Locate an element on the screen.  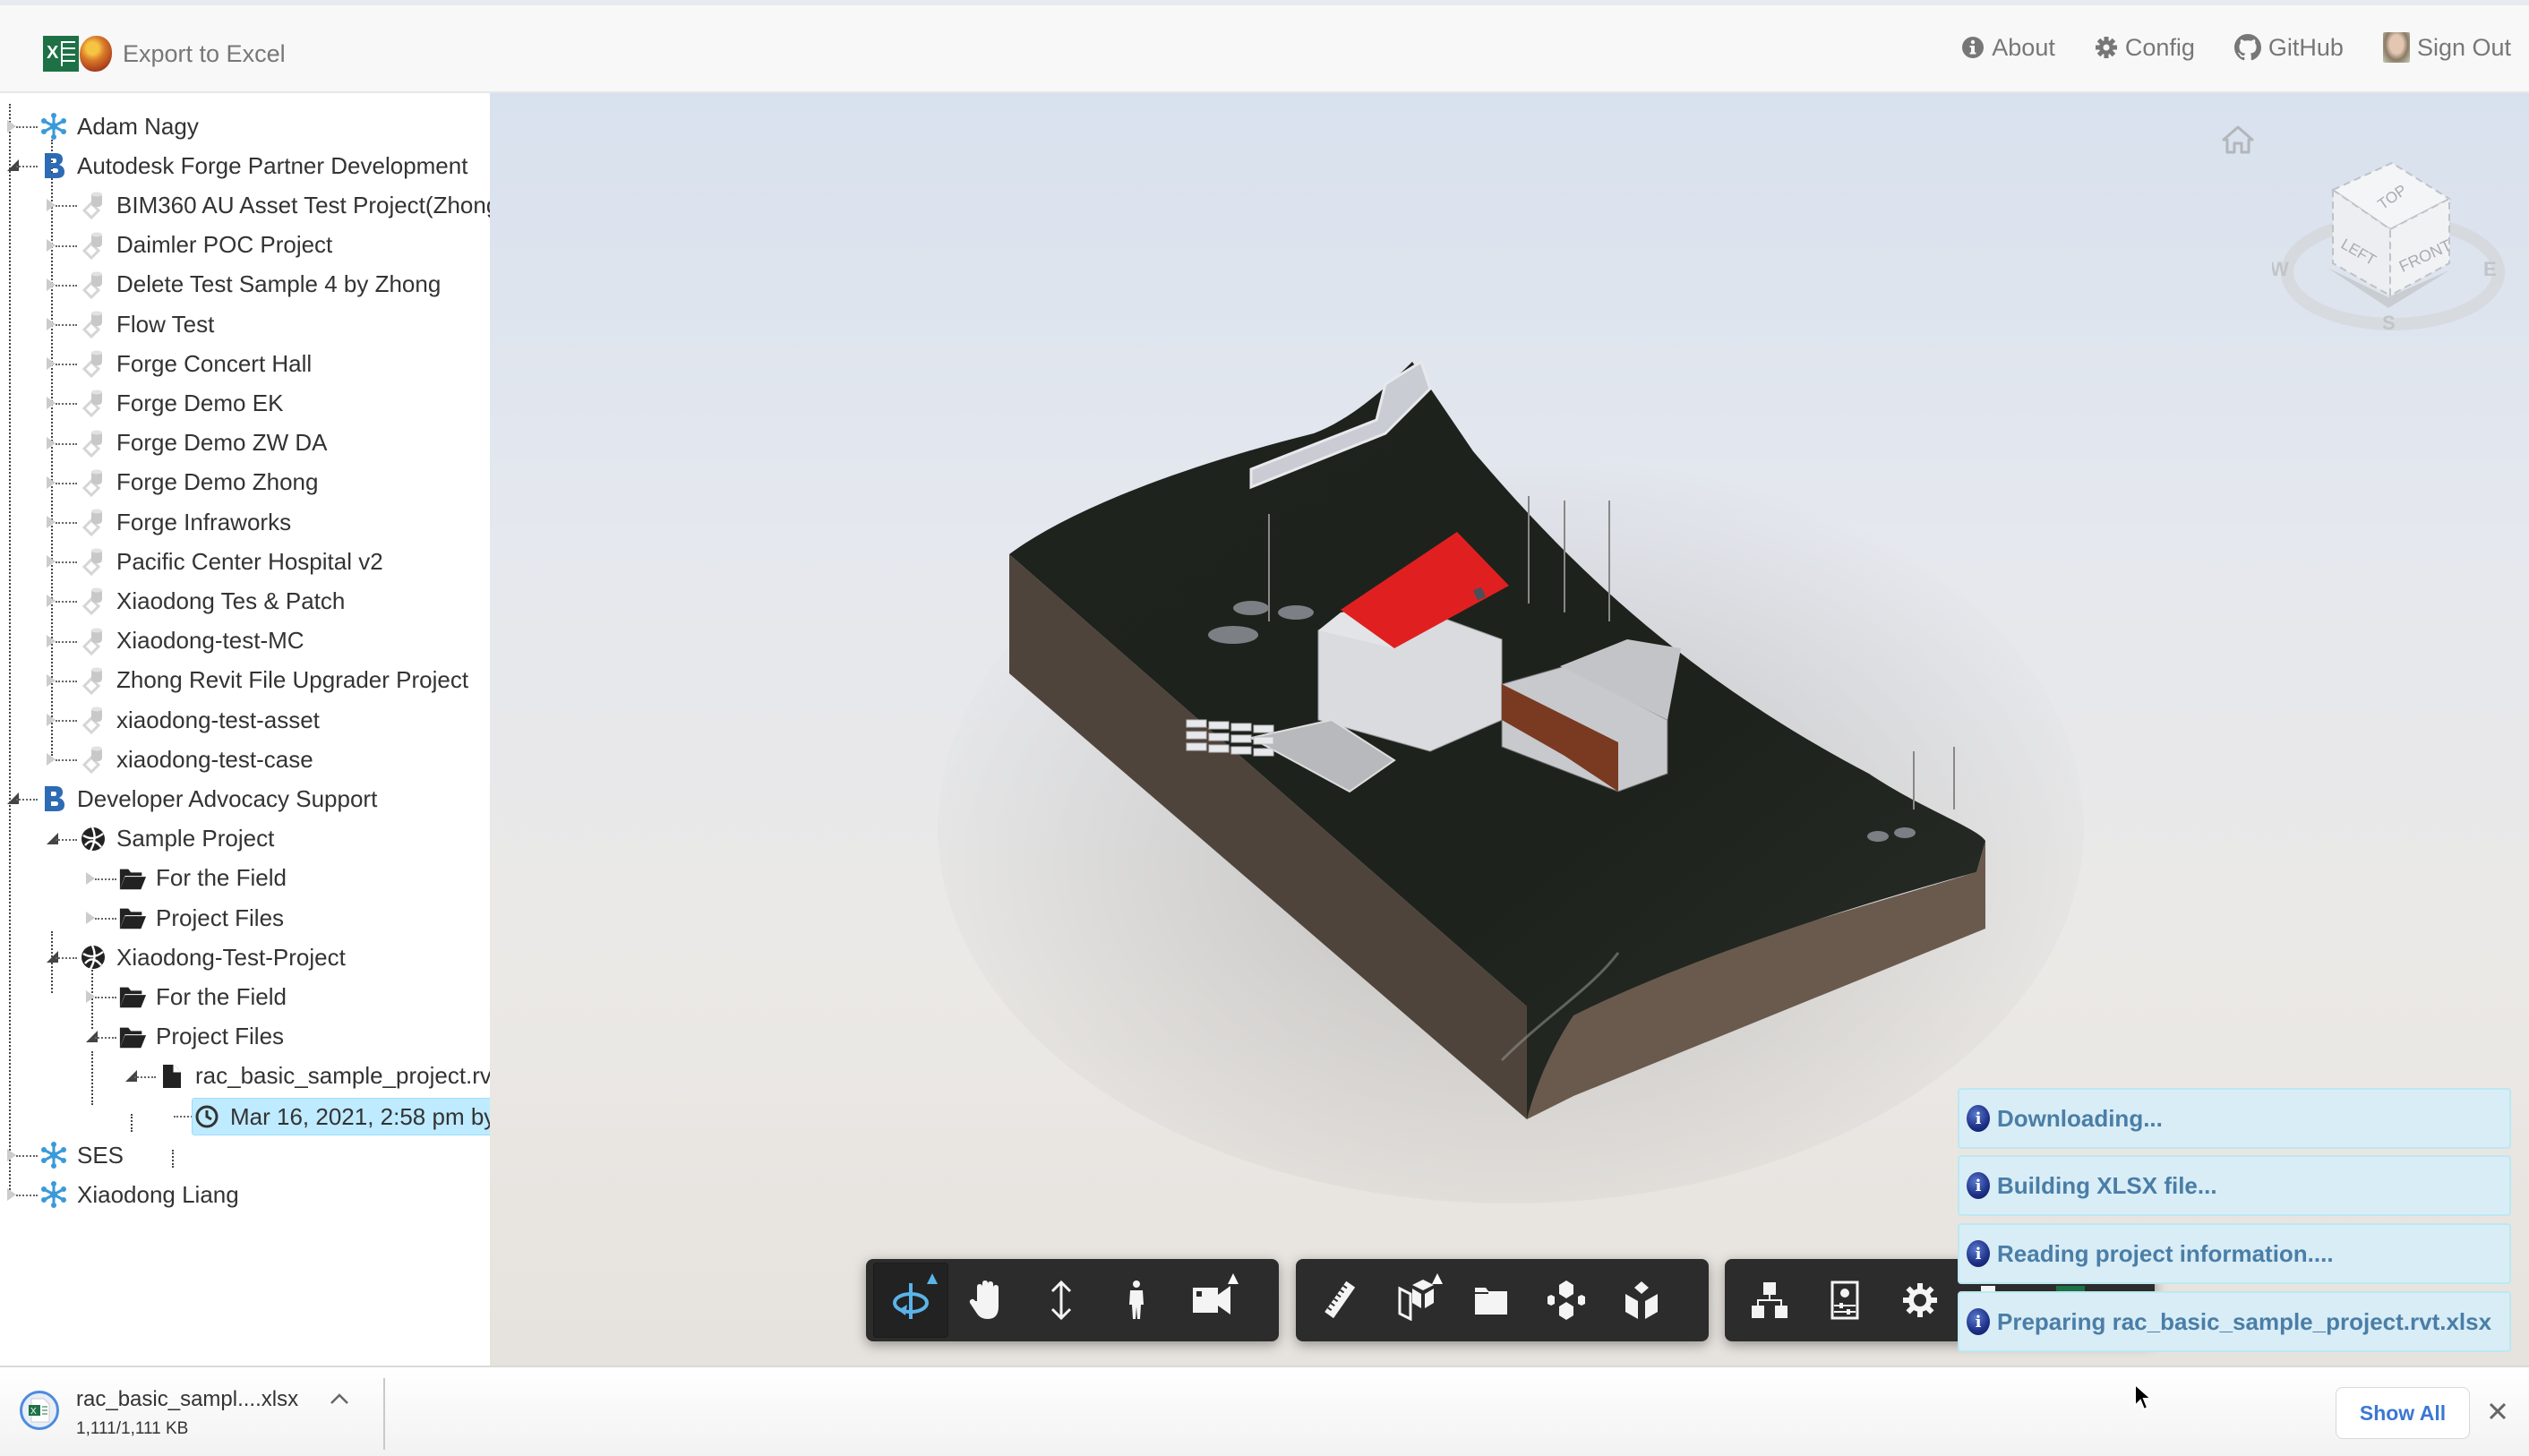
cube-parts-icon is located at coordinates (1641, 1300).